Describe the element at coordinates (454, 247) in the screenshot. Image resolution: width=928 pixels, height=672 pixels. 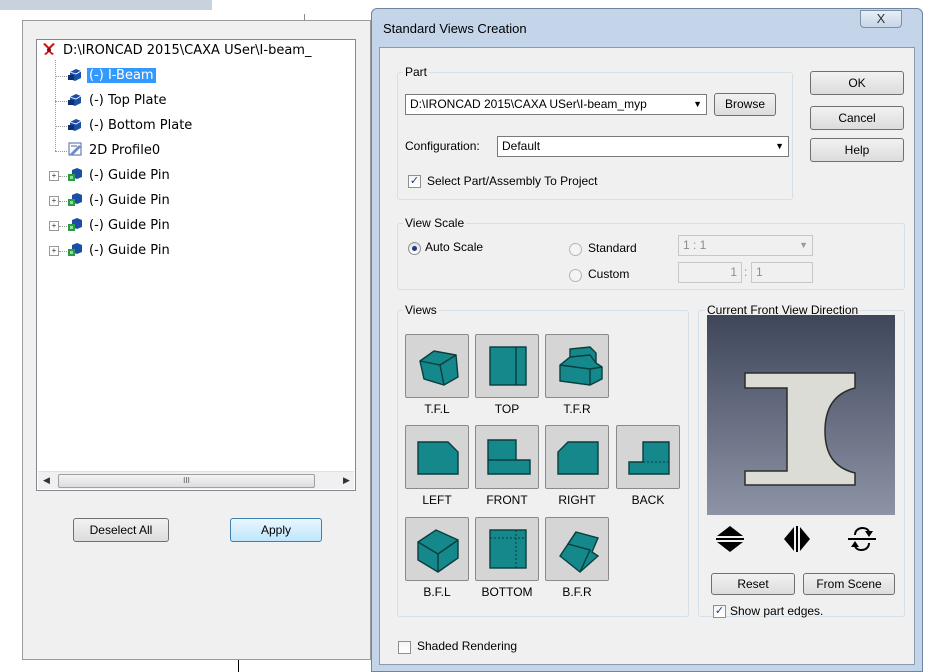
I see `auto-scale-label: Auto Scale` at that location.